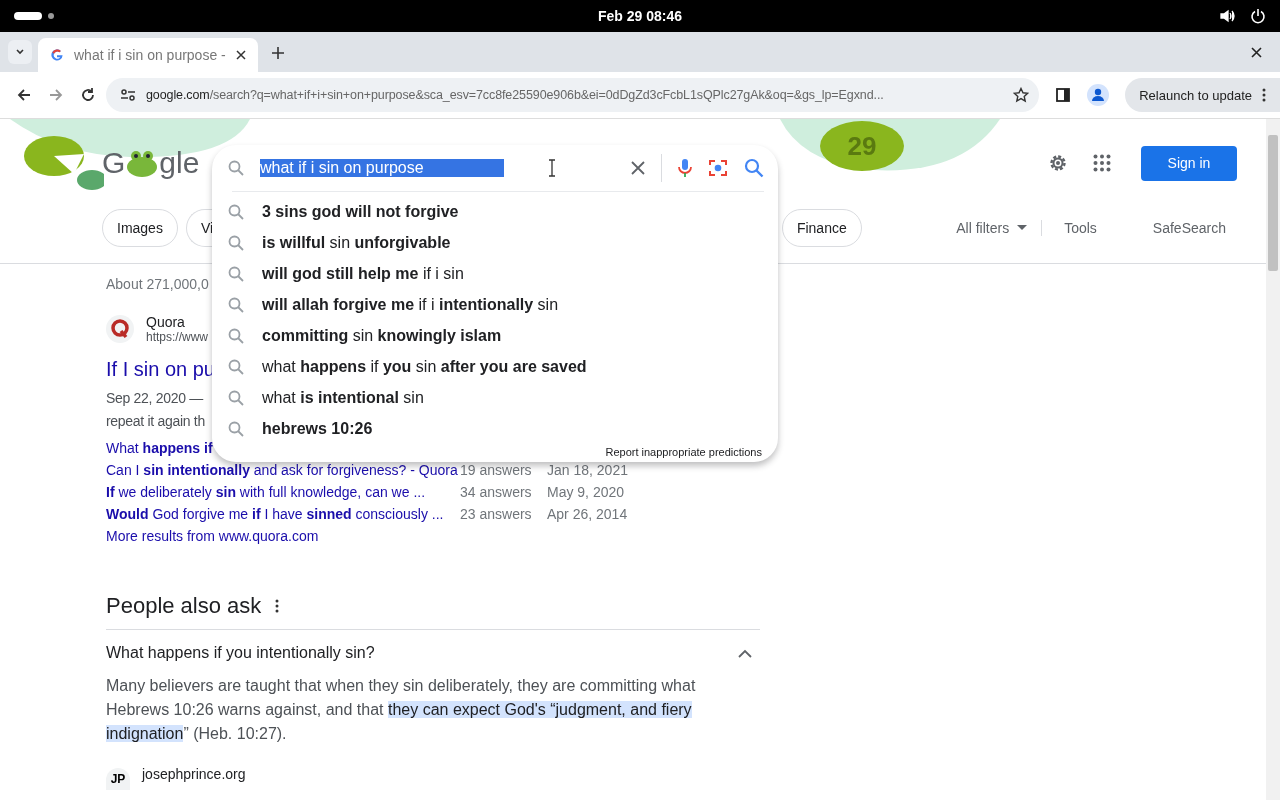 The width and height of the screenshot is (1280, 800). What do you see at coordinates (88, 95) in the screenshot?
I see `reload-icon` at bounding box center [88, 95].